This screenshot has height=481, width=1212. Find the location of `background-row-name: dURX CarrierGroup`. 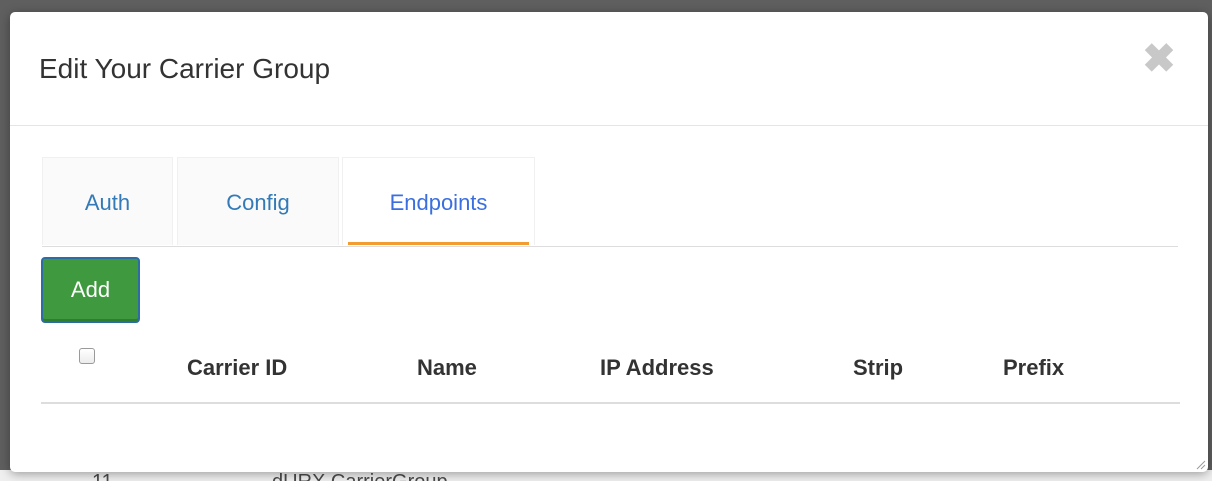

background-row-name: dURX CarrierGroup is located at coordinates (360, 476).